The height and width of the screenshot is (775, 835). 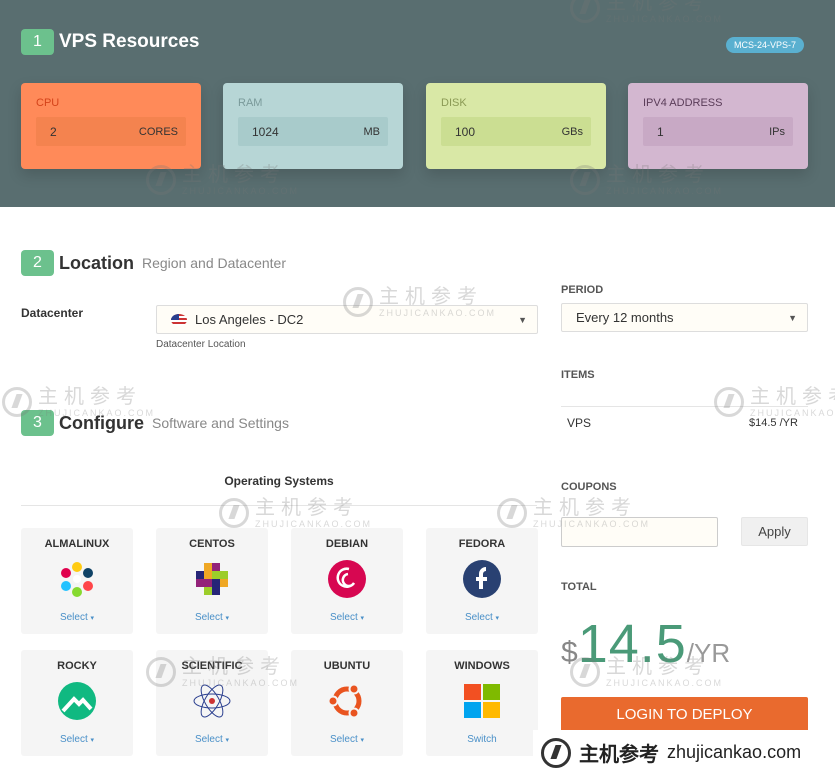 I want to click on location-heading: 2 Location Region and Datacenter, so click(x=153, y=263).